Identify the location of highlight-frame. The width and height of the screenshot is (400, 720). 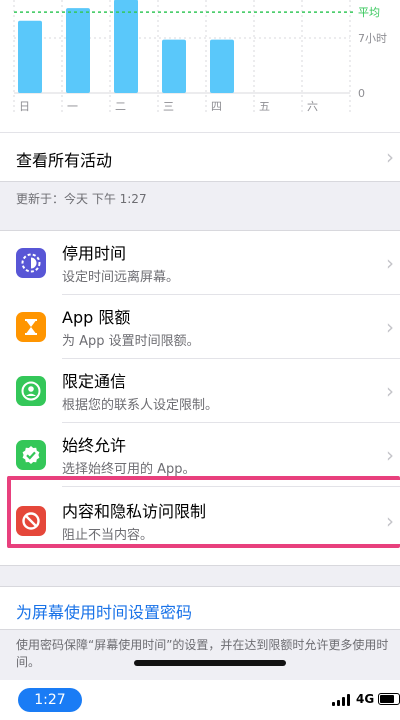
(203, 512).